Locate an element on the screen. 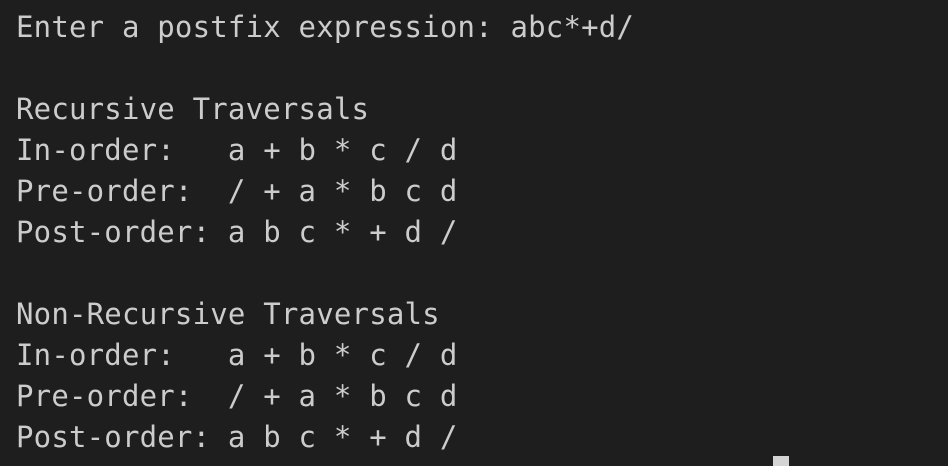  prompt-label: Enter a postfix expression: is located at coordinates (263, 27).